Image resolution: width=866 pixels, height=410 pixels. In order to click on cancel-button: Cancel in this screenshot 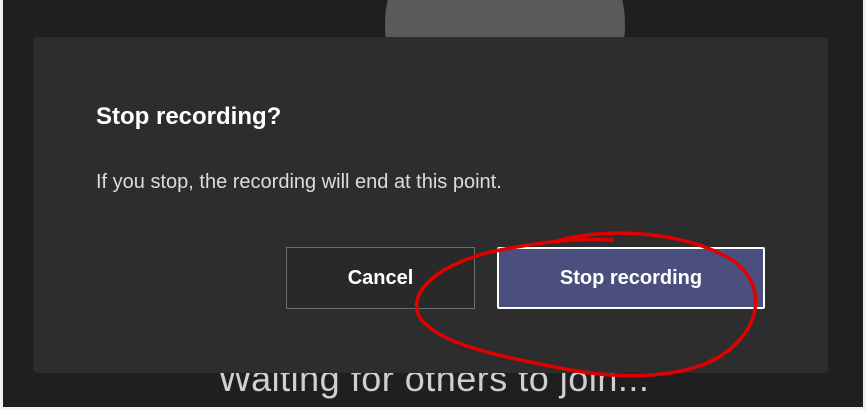, I will do `click(380, 278)`.